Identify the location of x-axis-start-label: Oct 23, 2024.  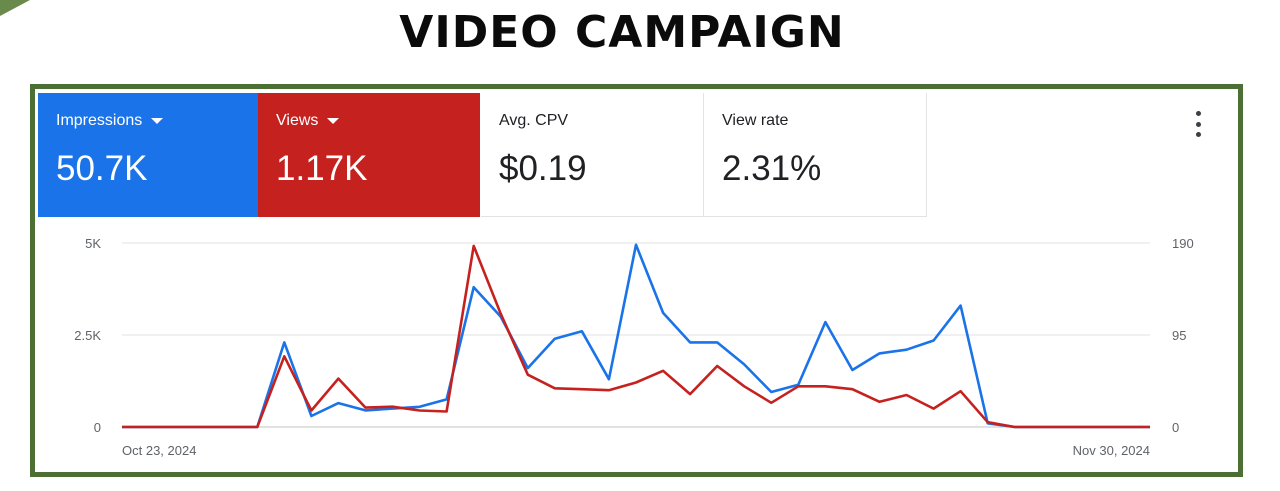
(159, 450).